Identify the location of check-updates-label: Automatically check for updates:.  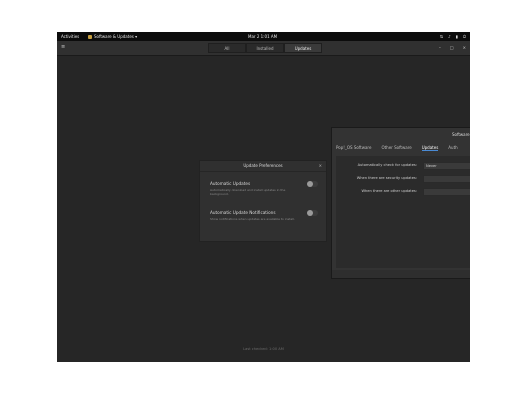
(387, 165).